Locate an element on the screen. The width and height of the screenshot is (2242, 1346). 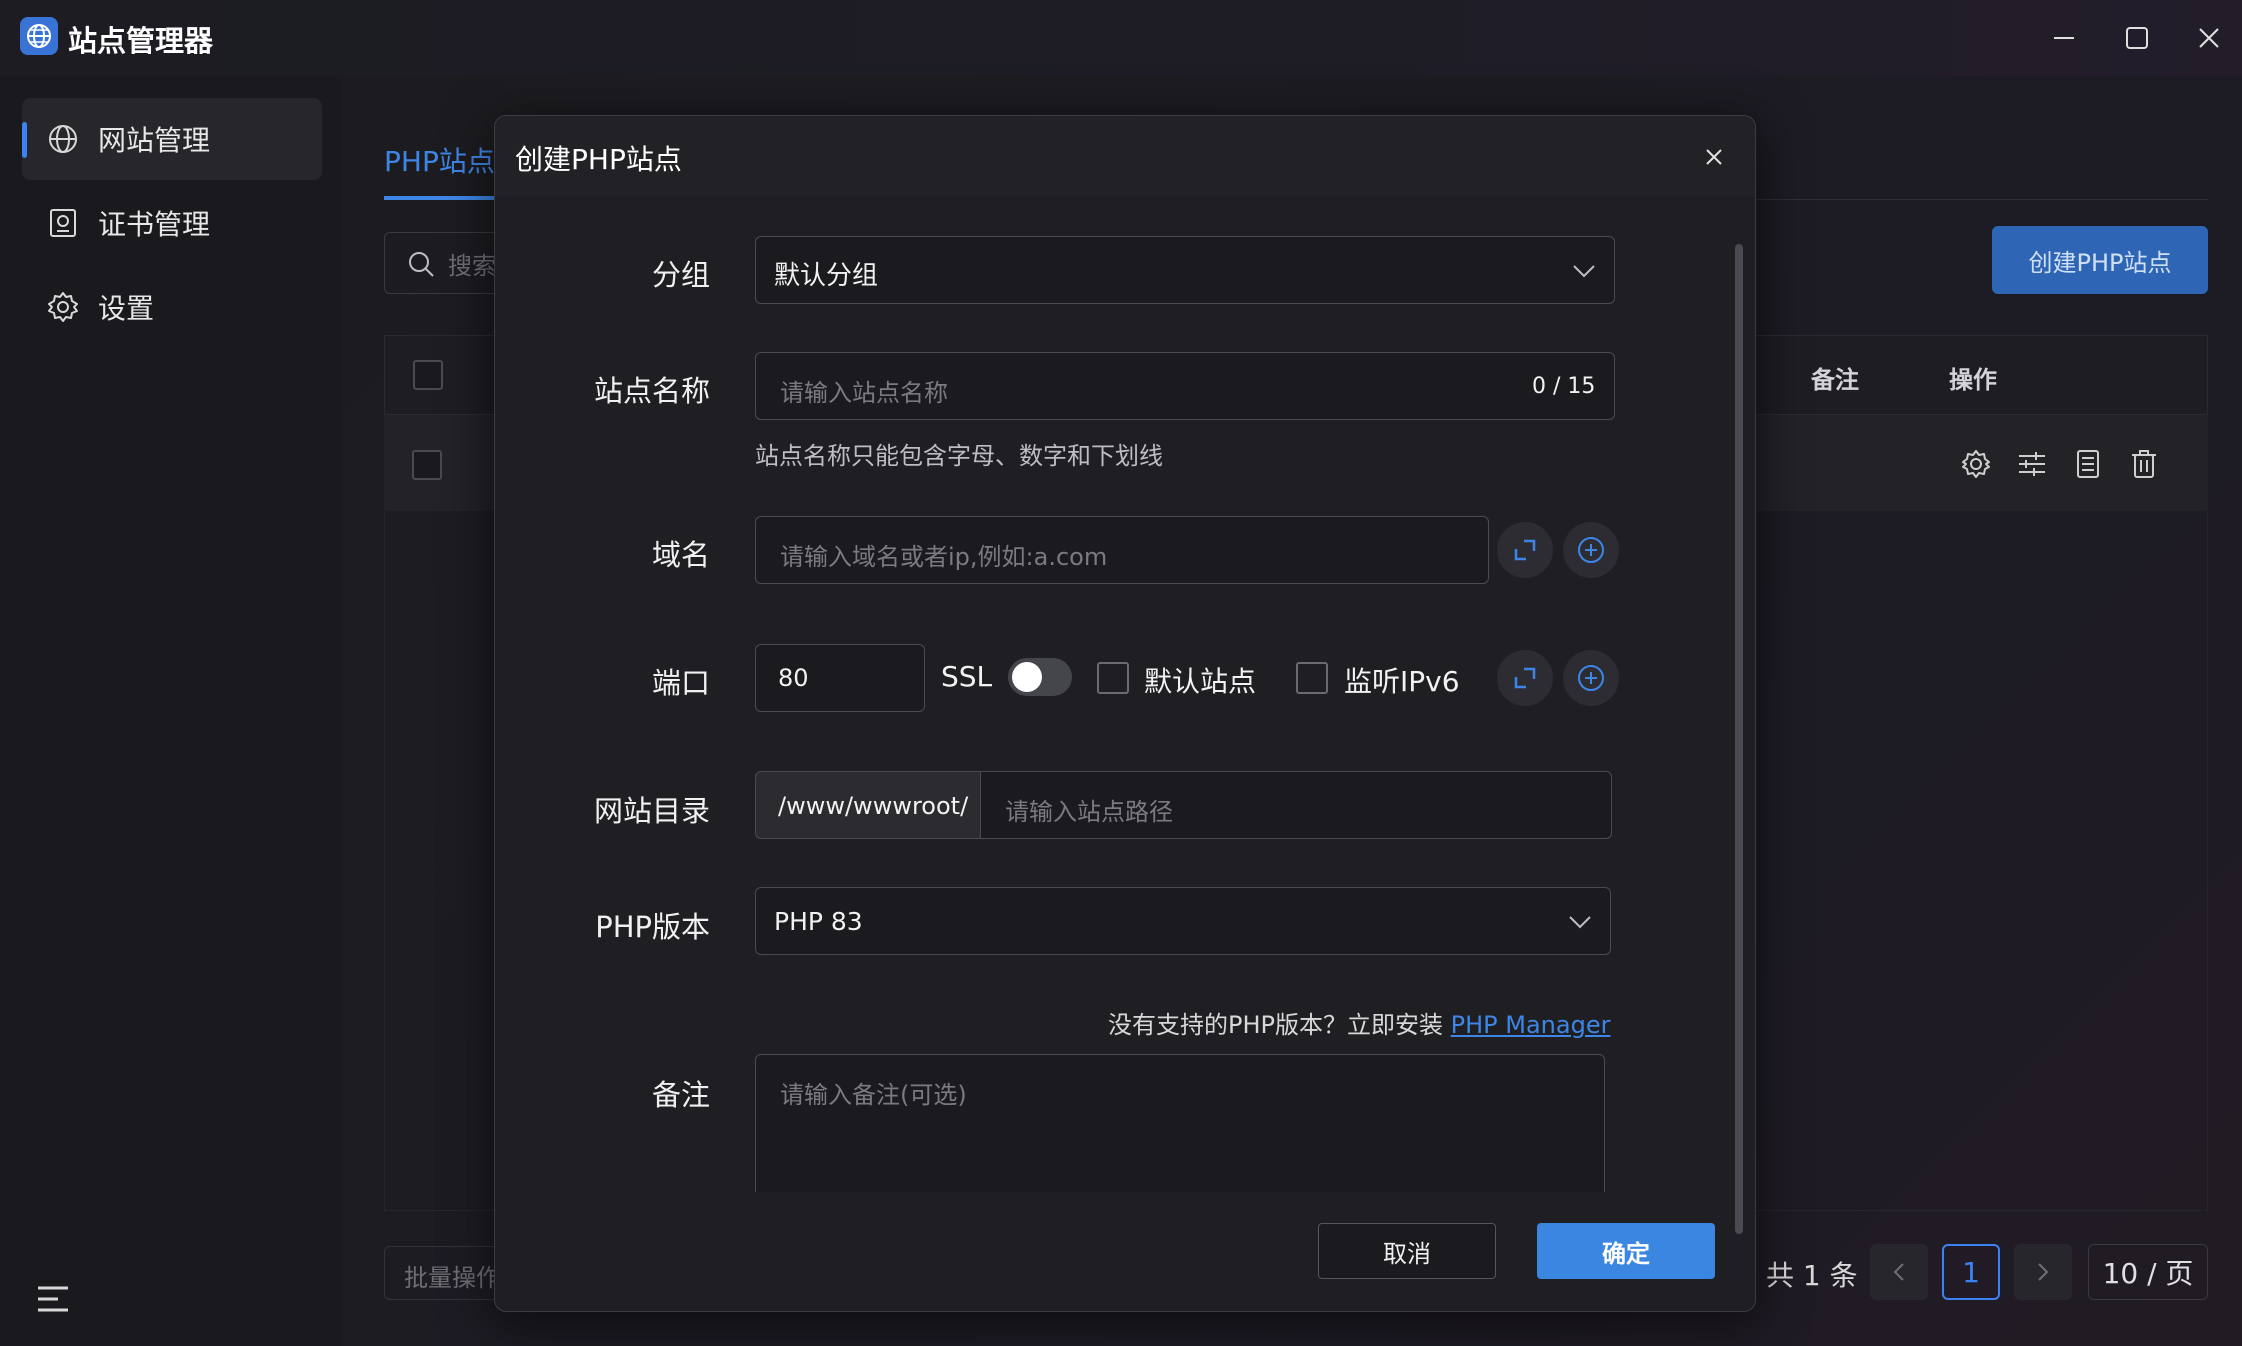
php-version-value: PHP 83 is located at coordinates (818, 921).